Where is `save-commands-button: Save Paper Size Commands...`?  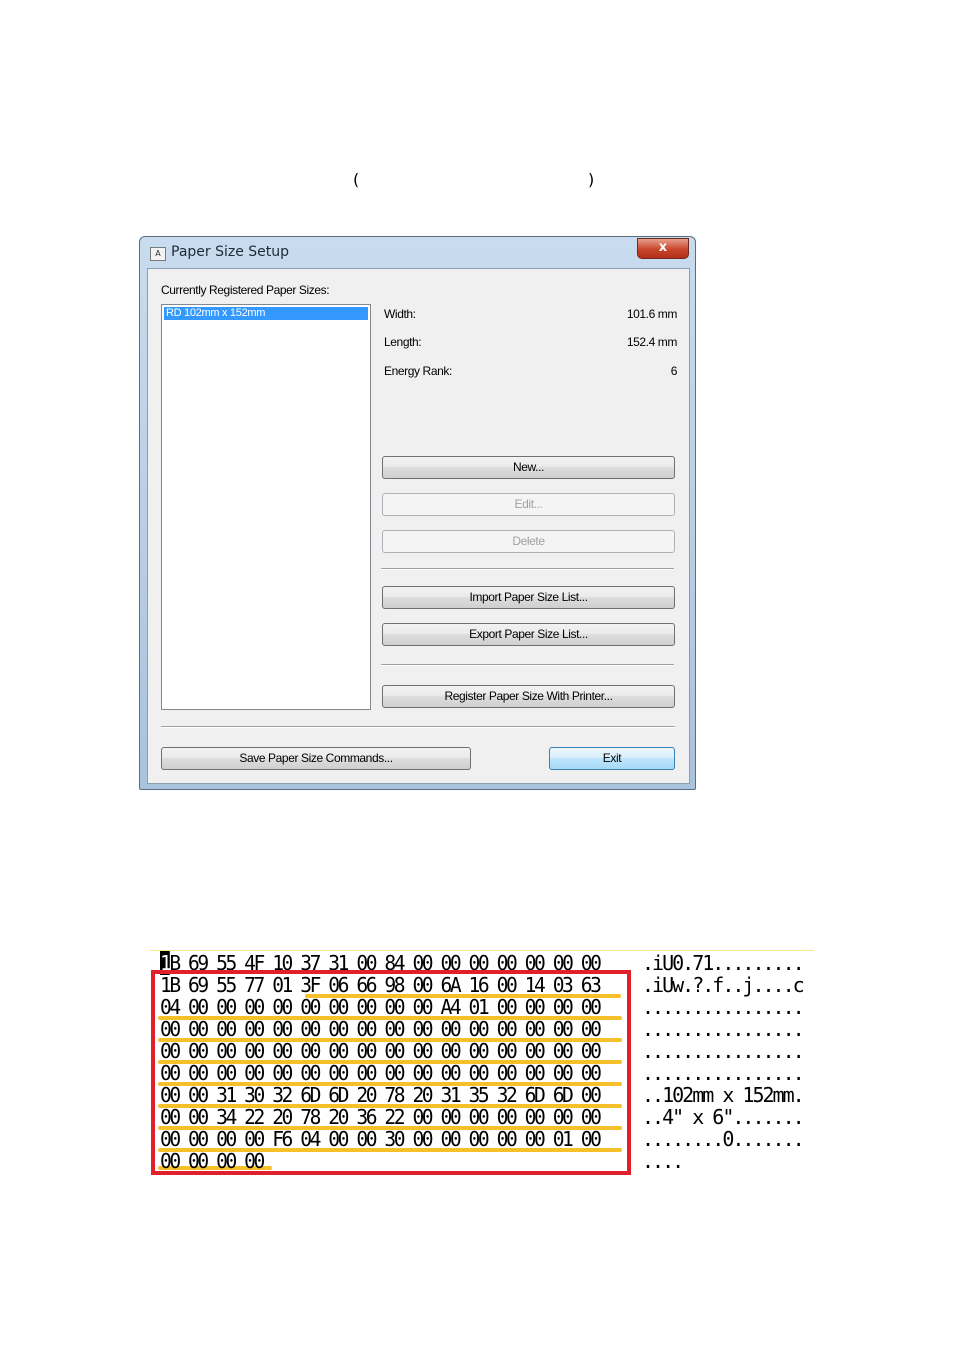 save-commands-button: Save Paper Size Commands... is located at coordinates (316, 758).